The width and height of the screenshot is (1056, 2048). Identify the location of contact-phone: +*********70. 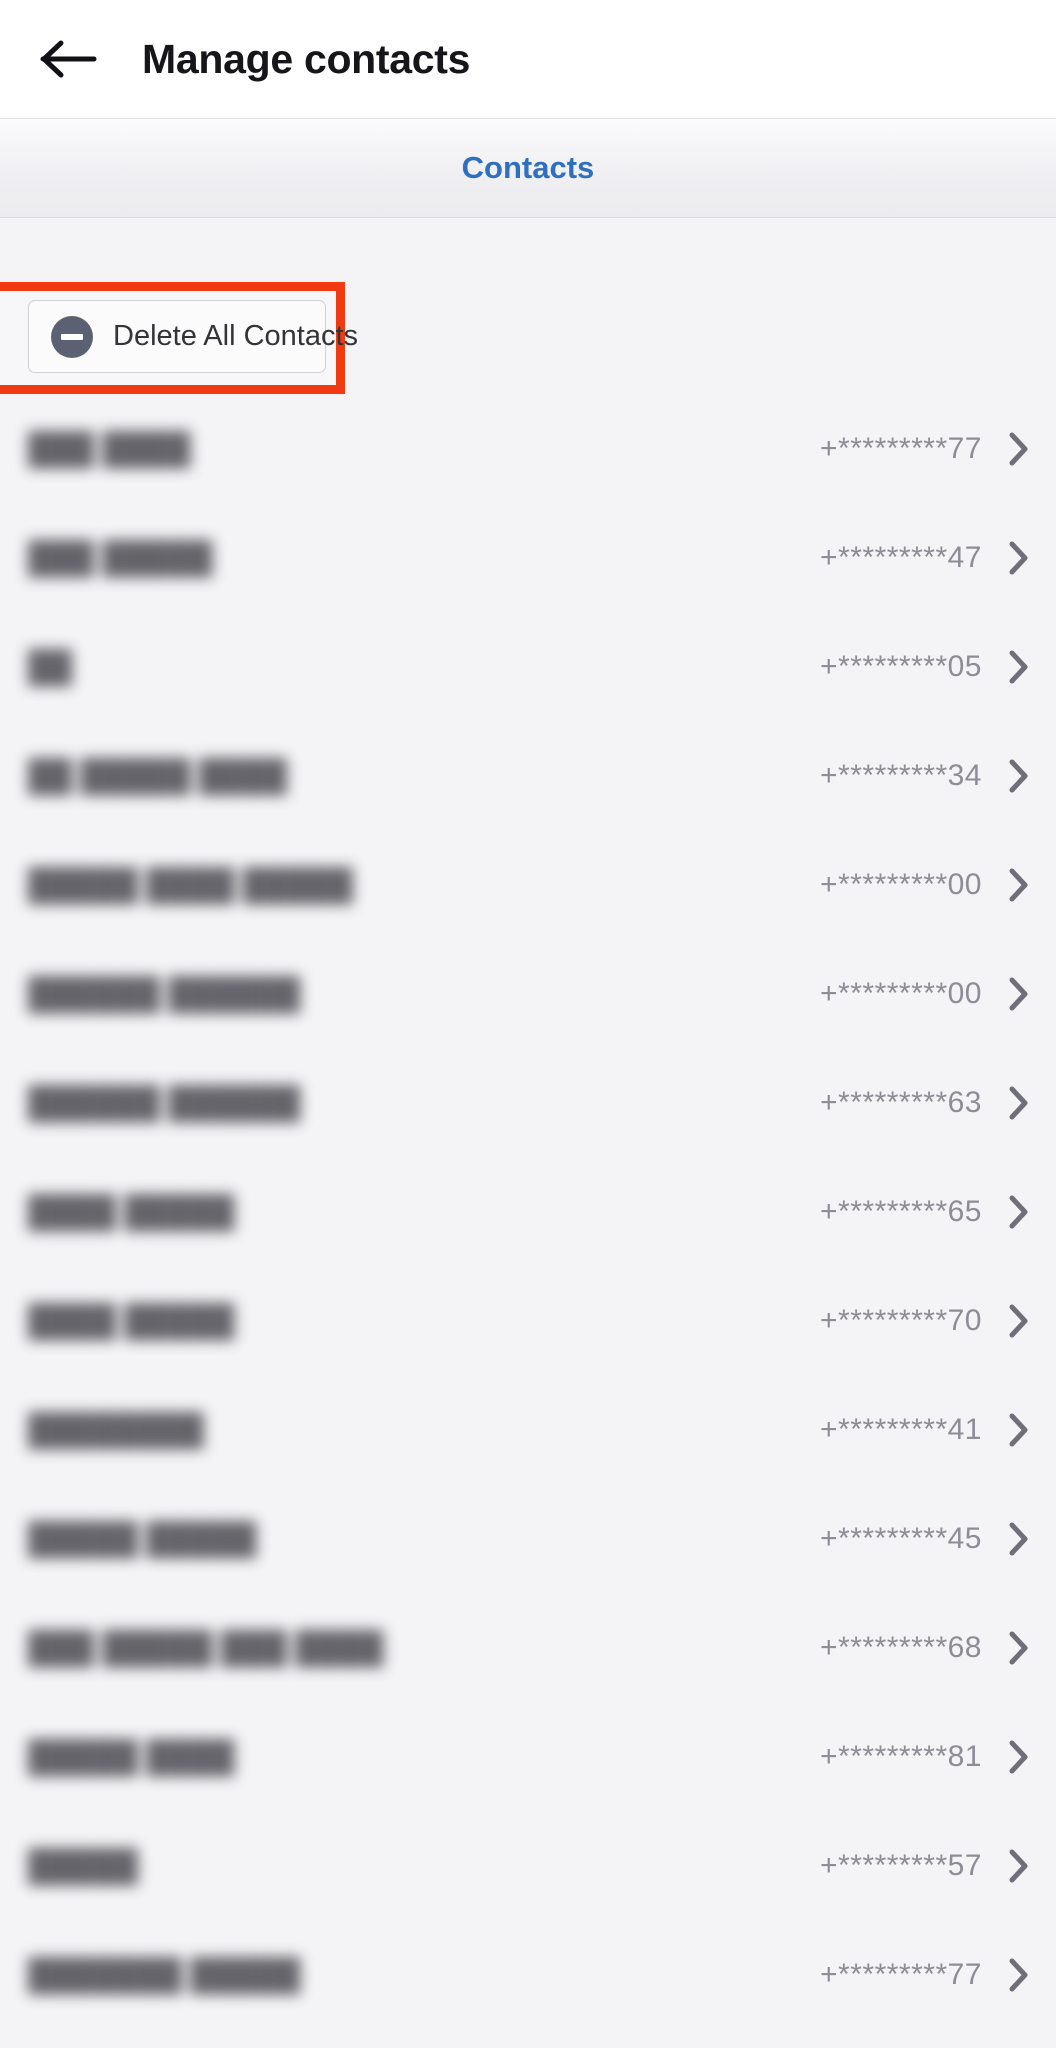
(901, 1320).